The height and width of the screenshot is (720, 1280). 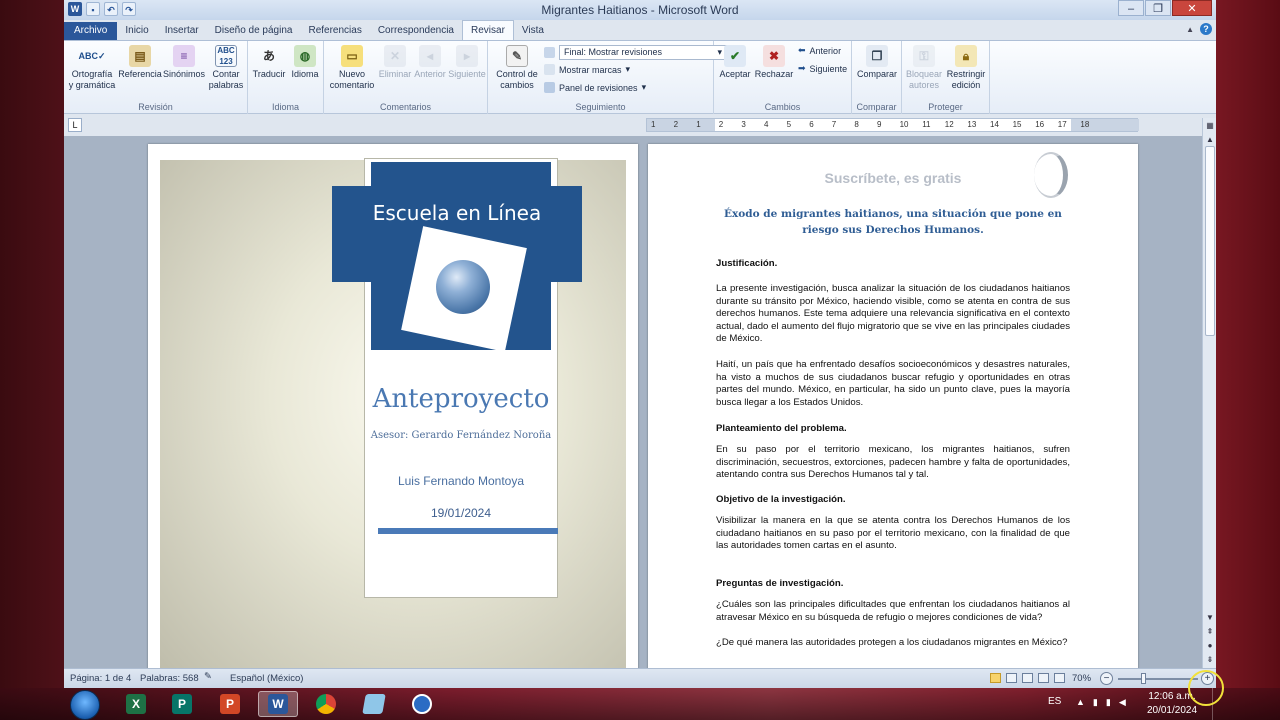 What do you see at coordinates (91, 31) in the screenshot?
I see `tab-archivo: Archivo` at bounding box center [91, 31].